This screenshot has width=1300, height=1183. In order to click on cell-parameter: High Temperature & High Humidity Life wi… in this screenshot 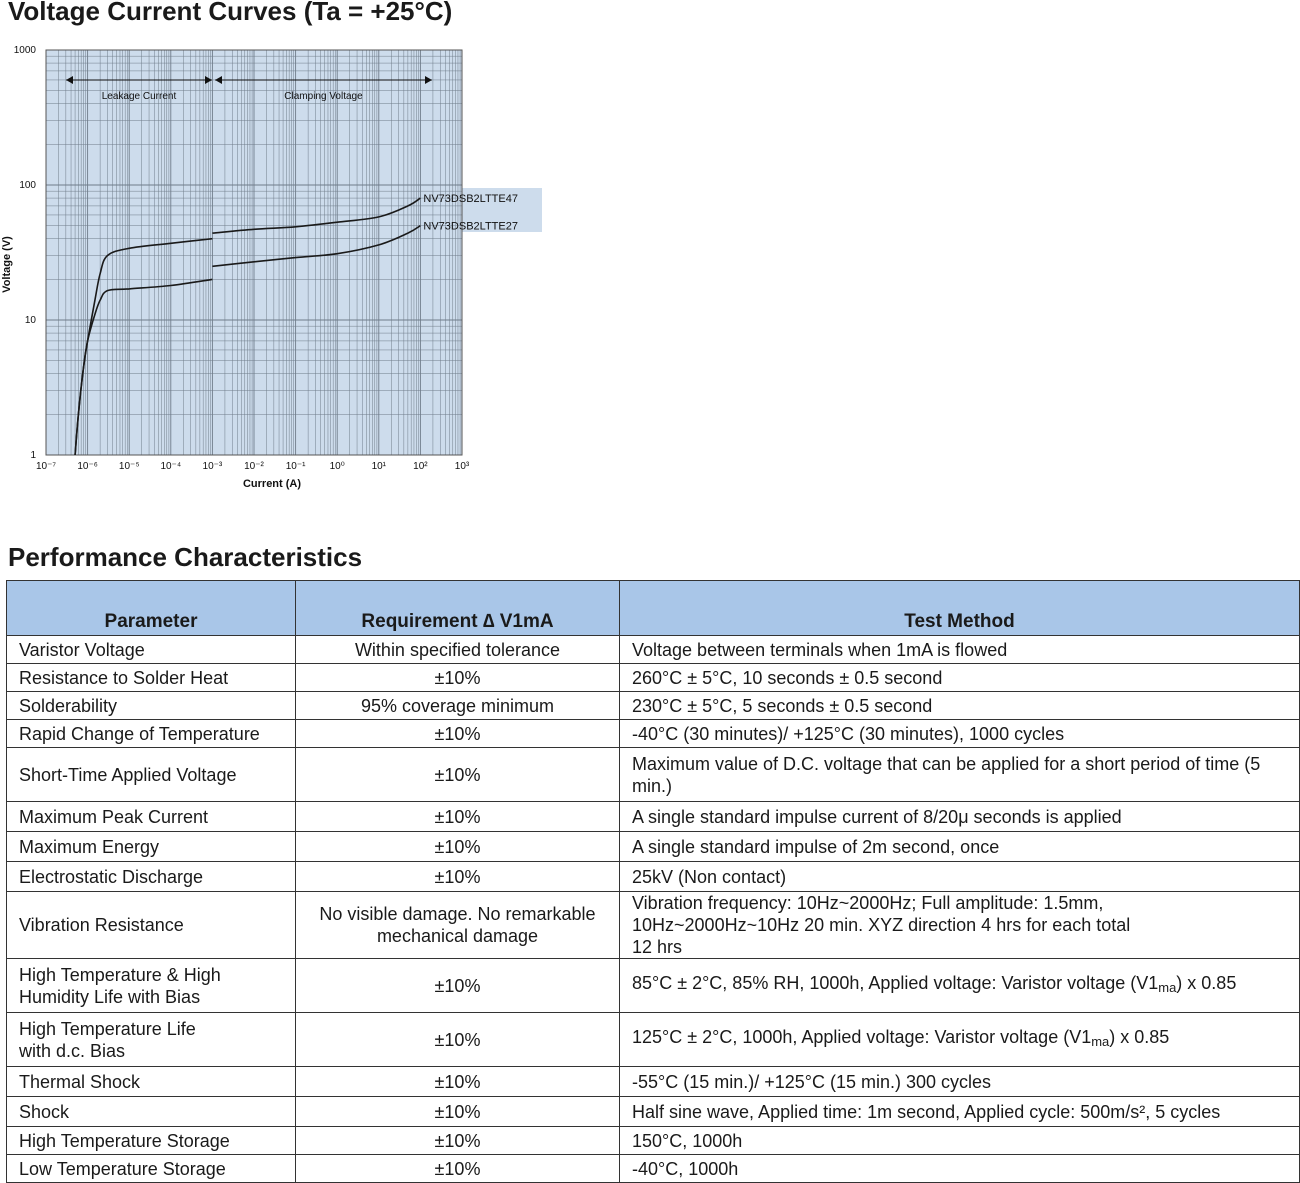, I will do `click(151, 985)`.